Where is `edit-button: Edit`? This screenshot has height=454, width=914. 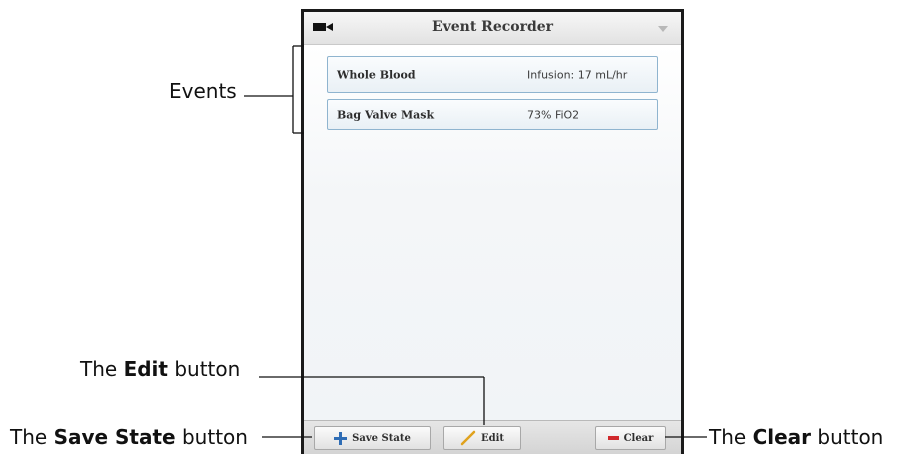
edit-button: Edit is located at coordinates (482, 438).